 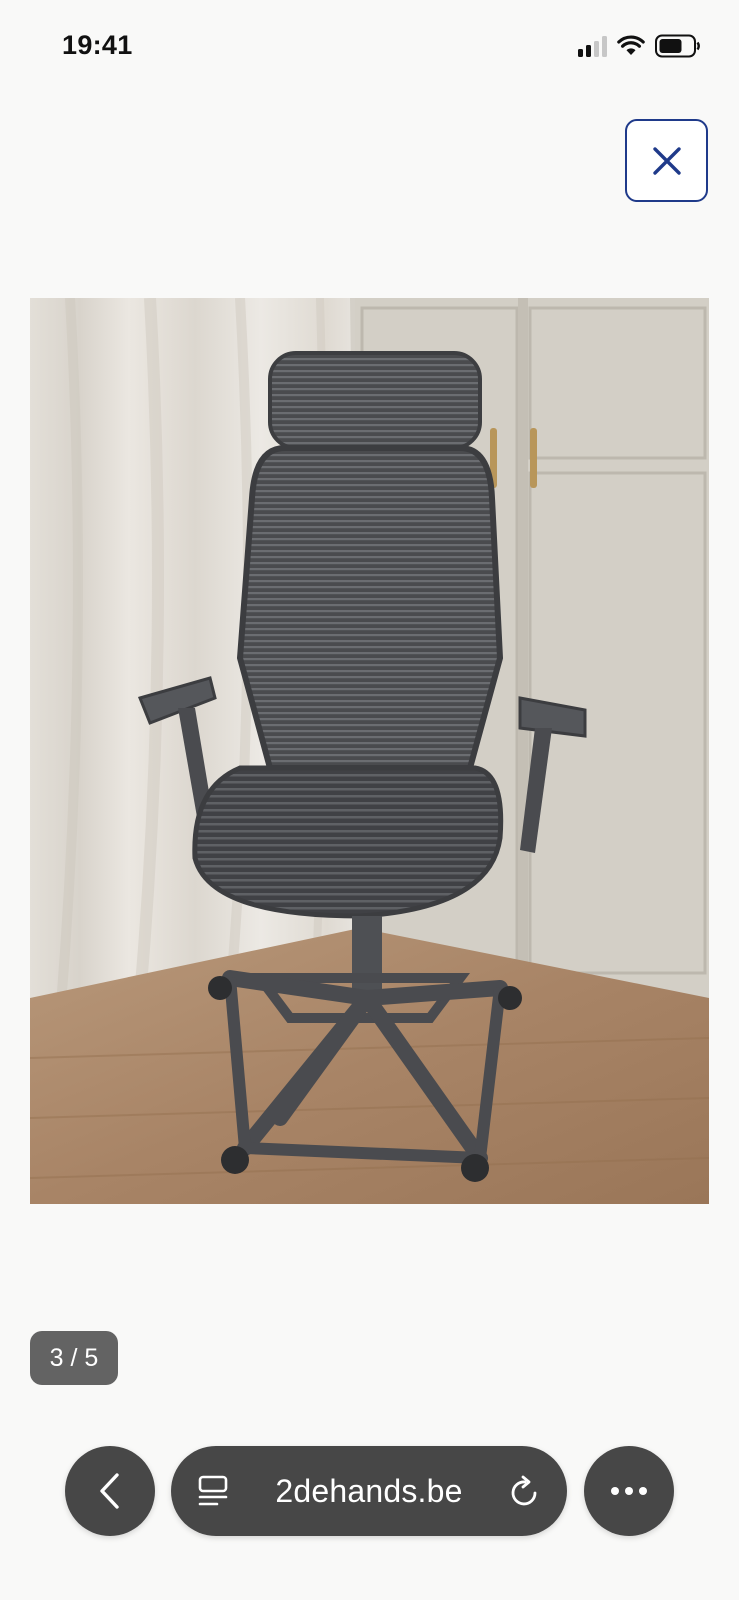 I want to click on battery-icon, so click(x=677, y=46).